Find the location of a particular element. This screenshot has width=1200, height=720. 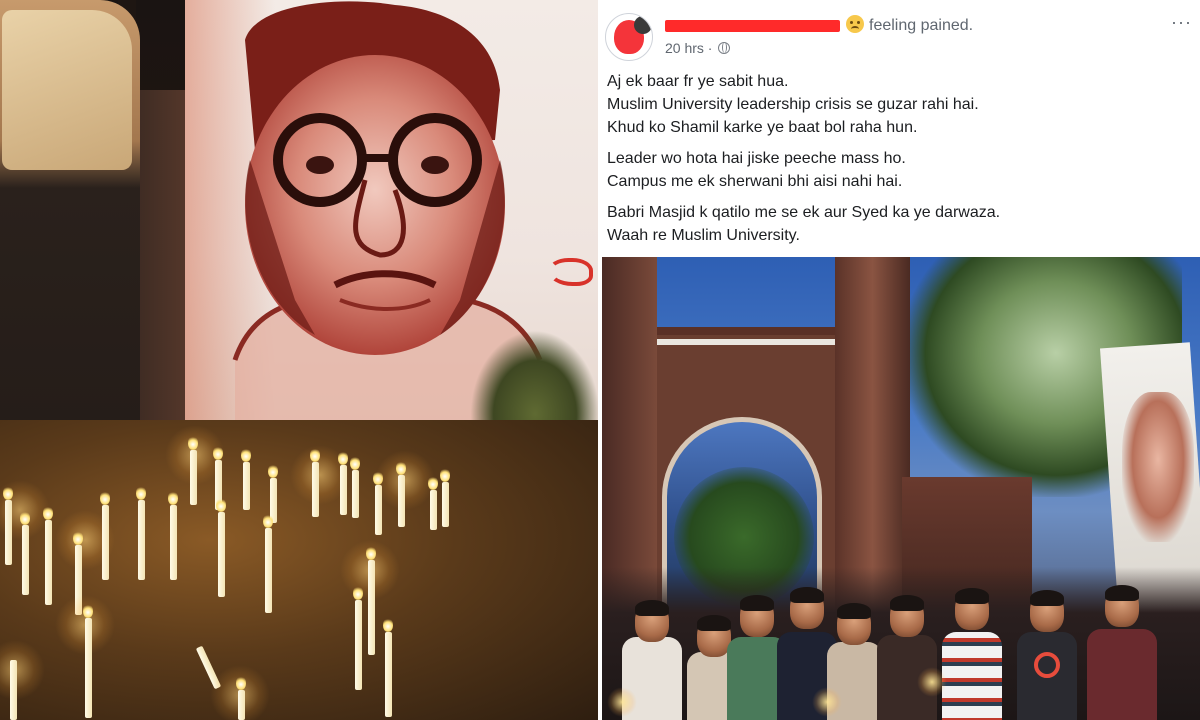

banner-portrait is located at coordinates (1158, 467).